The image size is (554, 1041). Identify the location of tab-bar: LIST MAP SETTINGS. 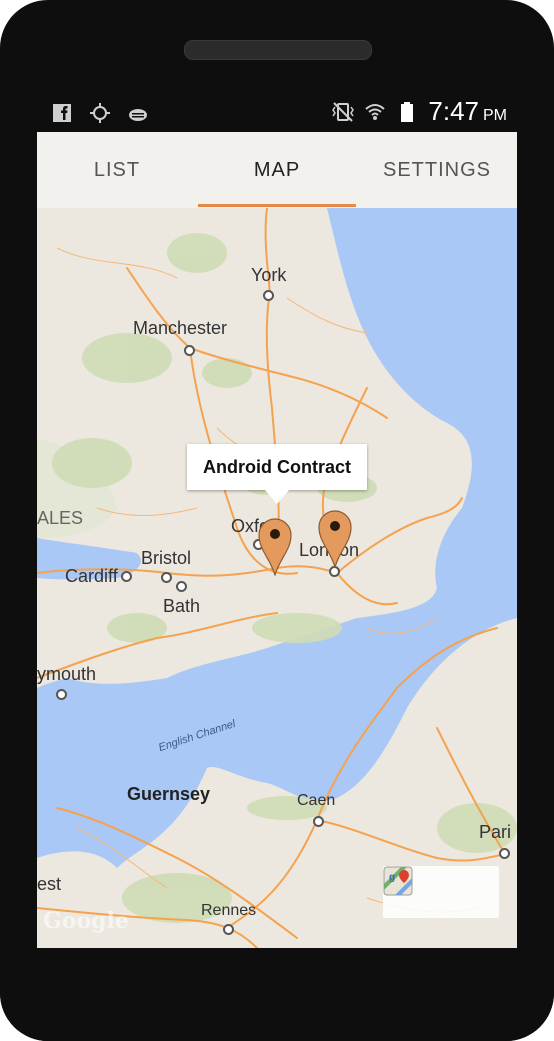
(277, 170).